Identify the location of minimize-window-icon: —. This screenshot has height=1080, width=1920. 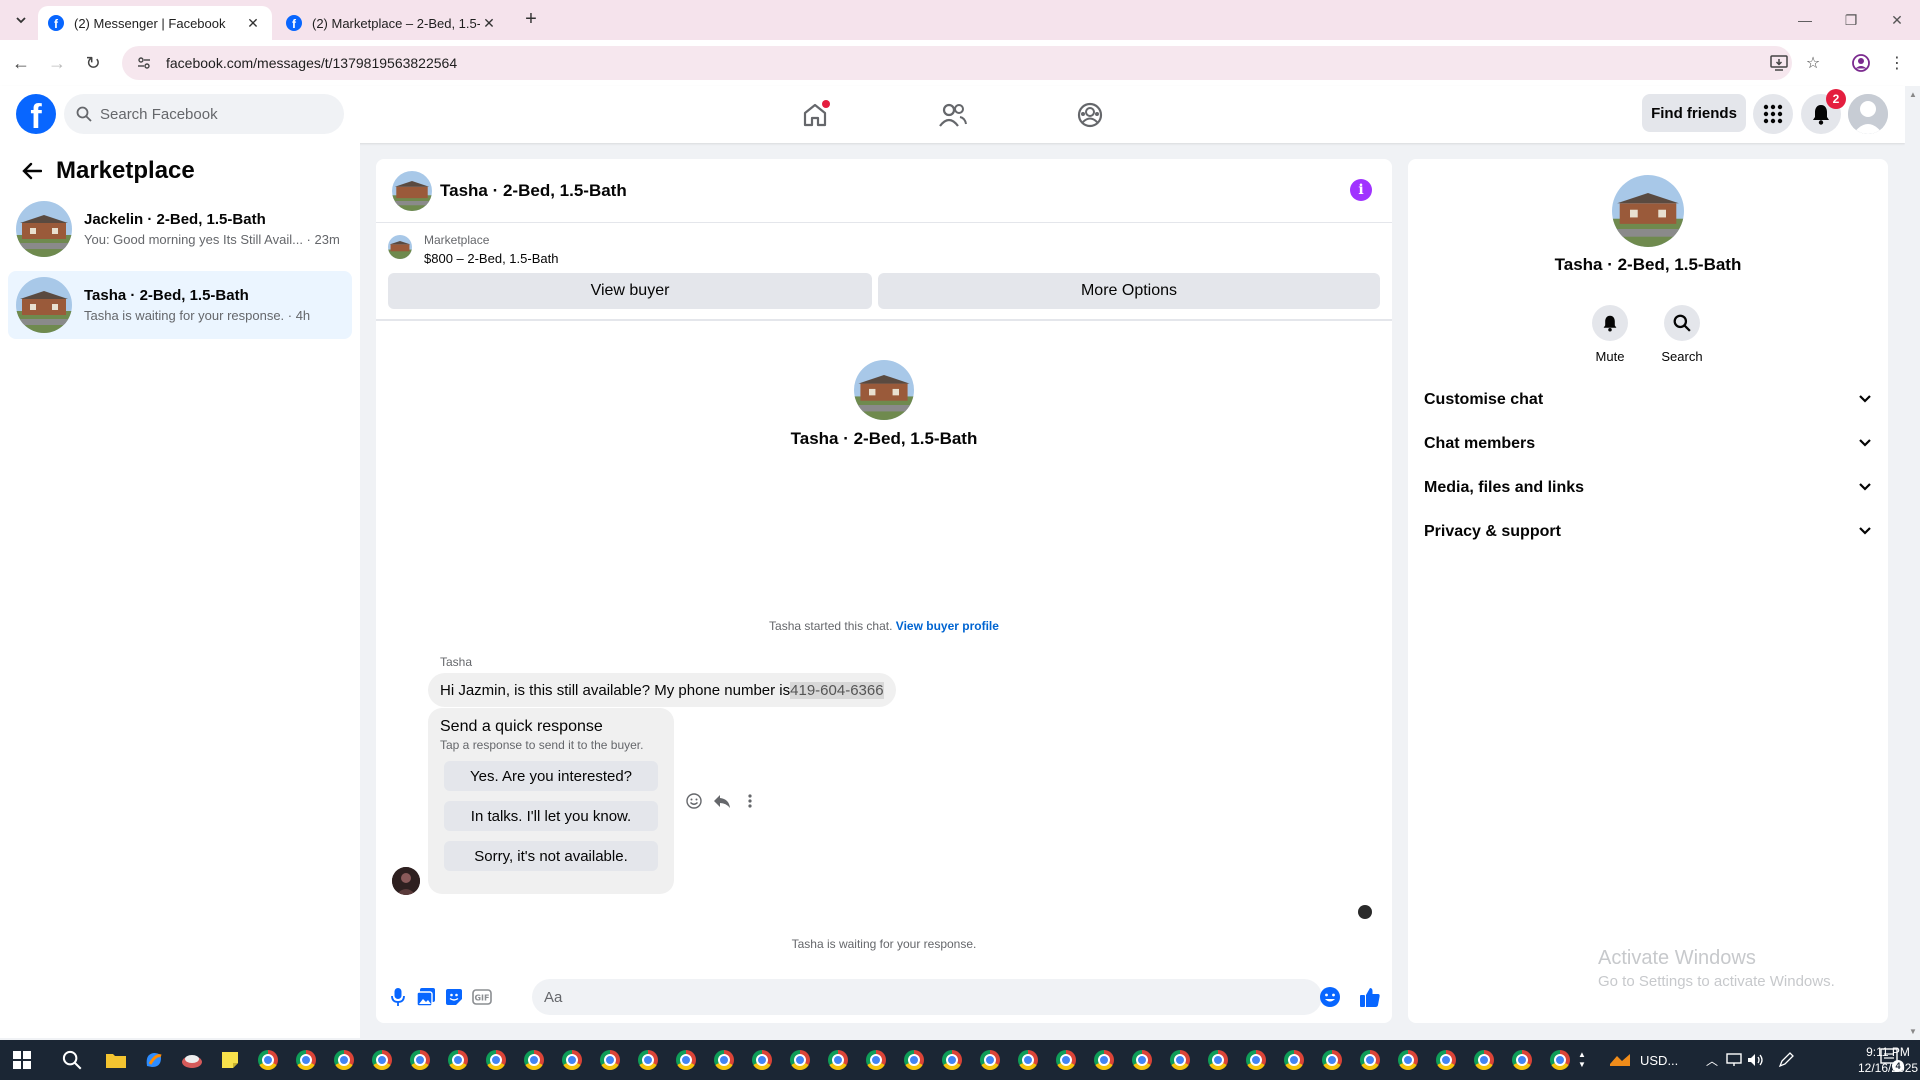
(1805, 20).